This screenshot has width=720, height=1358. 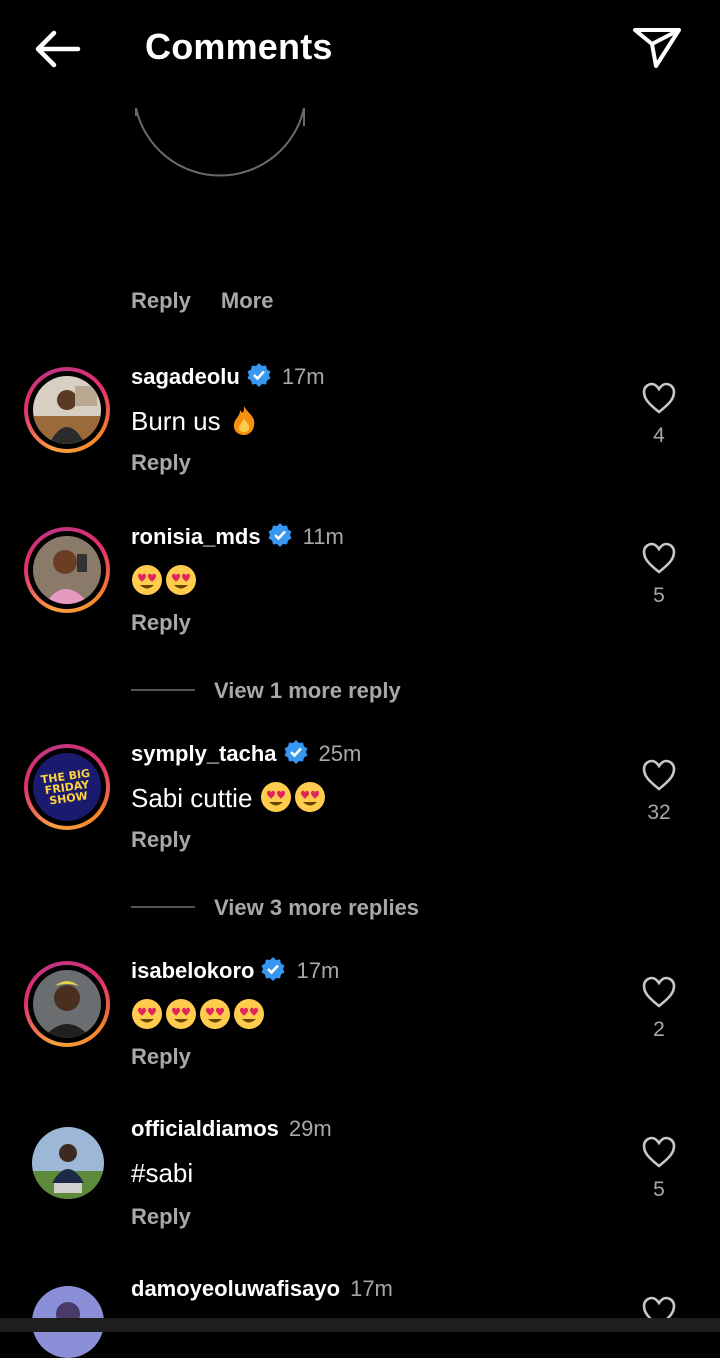 I want to click on comment-header: damoyeoluwafisayo 17m, so click(x=262, y=1289).